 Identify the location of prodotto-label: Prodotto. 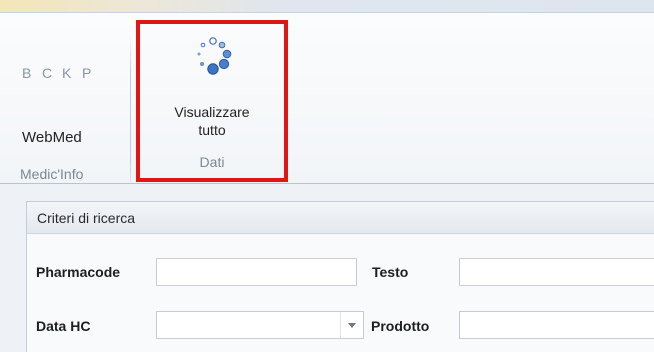
(400, 326).